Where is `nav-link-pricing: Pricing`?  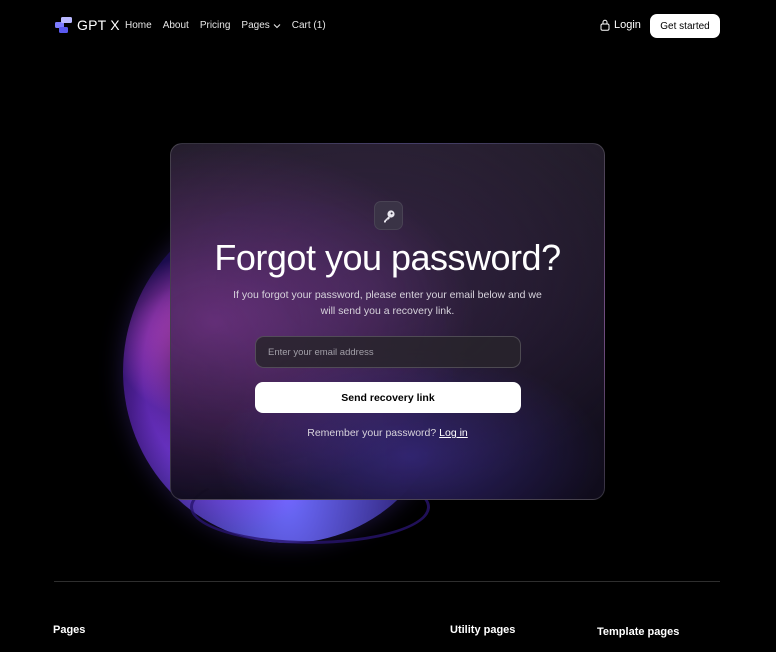 nav-link-pricing: Pricing is located at coordinates (215, 25).